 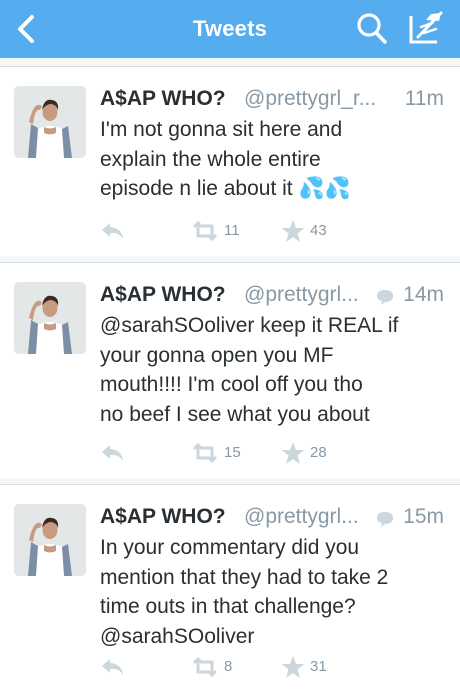 I want to click on tweet-text-line: episode n lie about it 💦💦, so click(x=225, y=188).